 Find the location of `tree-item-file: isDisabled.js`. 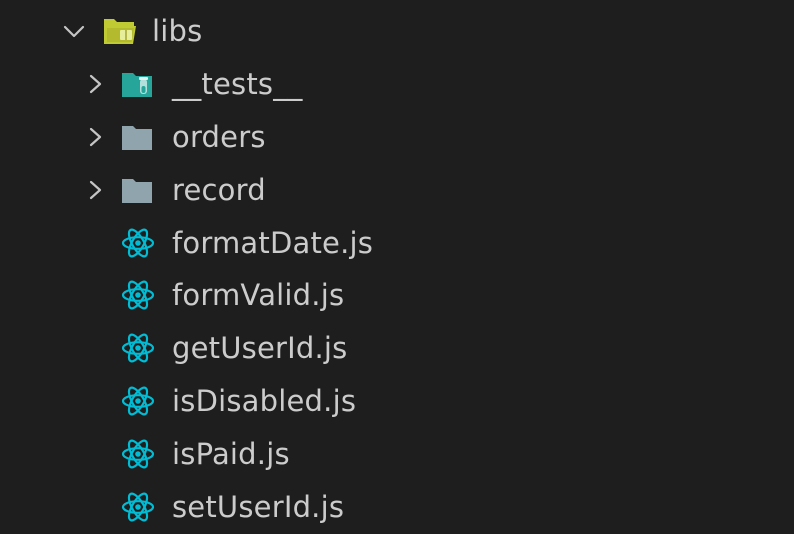

tree-item-file: isDisabled.js is located at coordinates (397, 401).